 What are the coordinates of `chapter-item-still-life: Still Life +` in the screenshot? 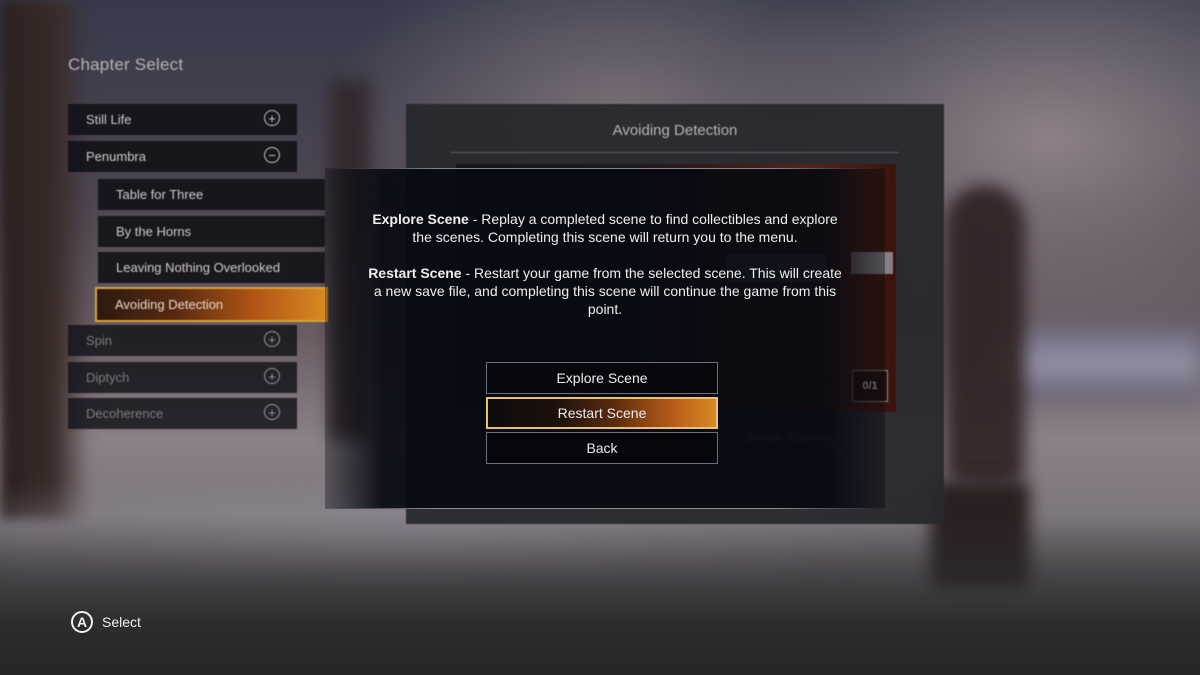 It's located at (182, 119).